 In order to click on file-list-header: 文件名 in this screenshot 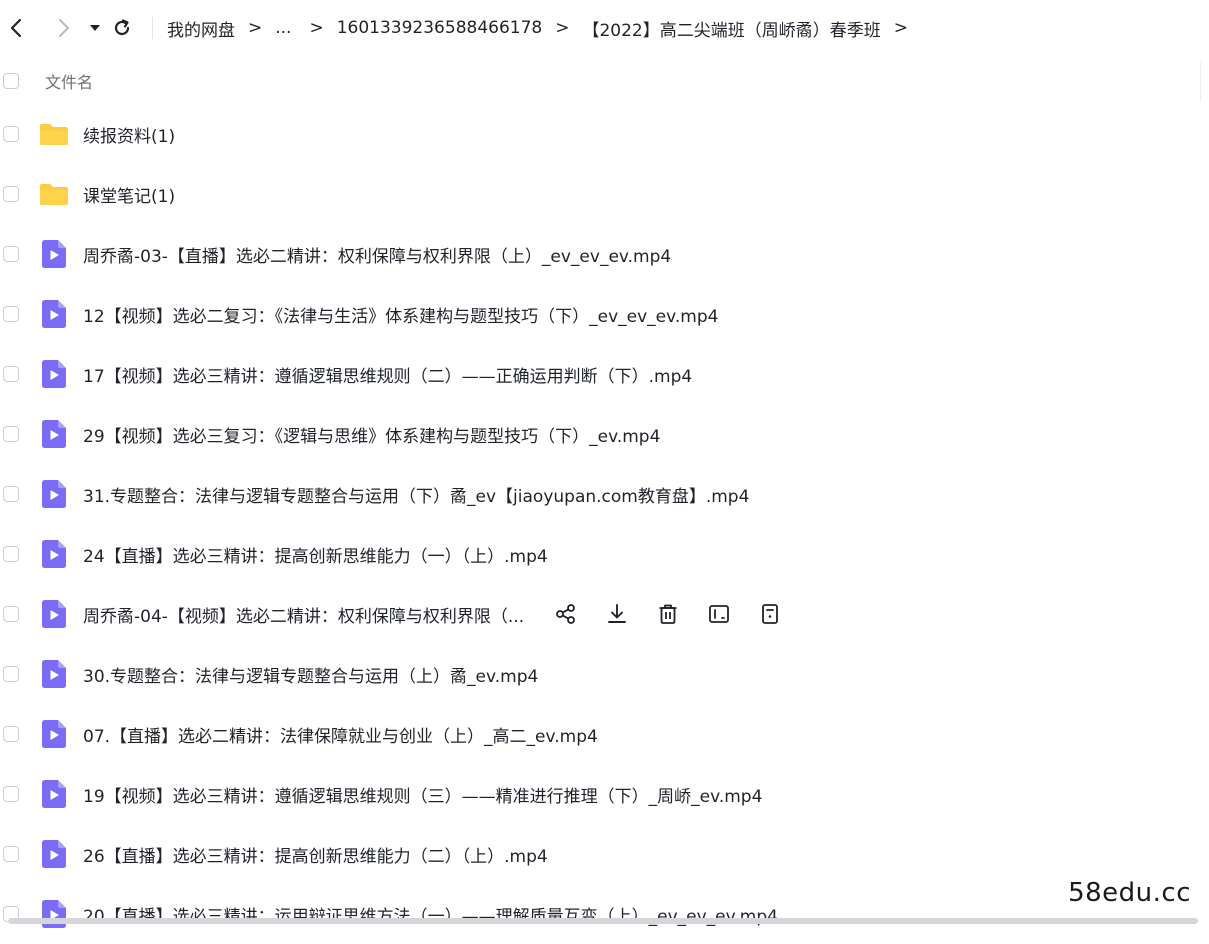, I will do `click(600, 81)`.